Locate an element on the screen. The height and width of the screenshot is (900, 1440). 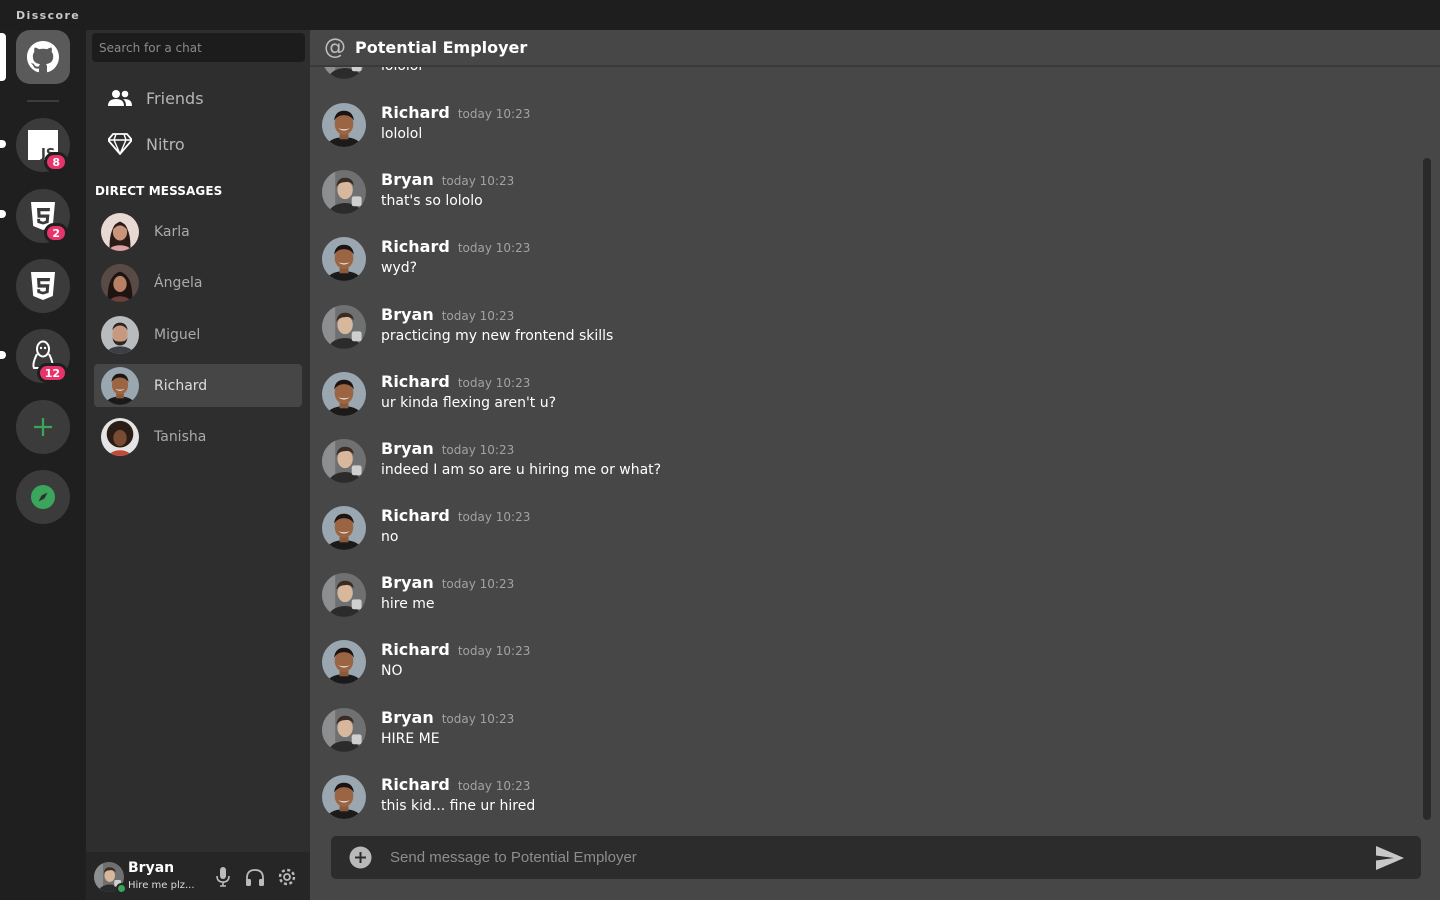
mute-button is located at coordinates (223, 877).